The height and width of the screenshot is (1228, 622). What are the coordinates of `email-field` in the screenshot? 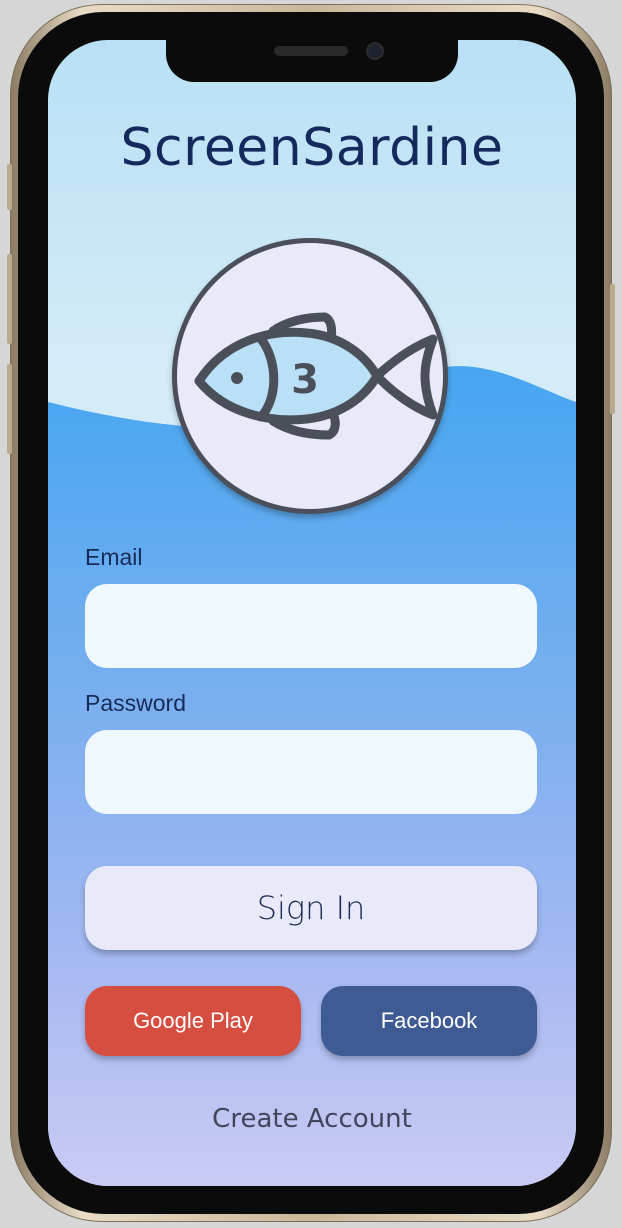 It's located at (311, 626).